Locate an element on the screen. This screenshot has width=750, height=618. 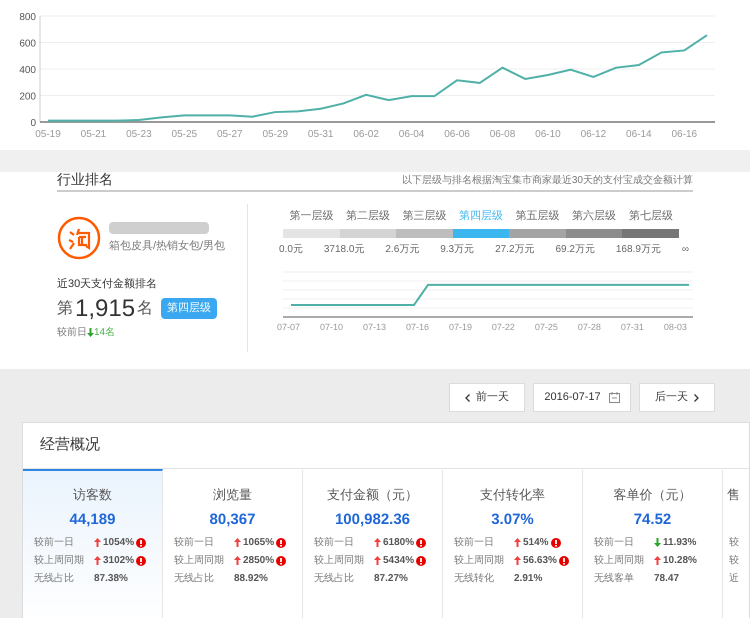
metric-row-value: 11.93% is located at coordinates (679, 543).